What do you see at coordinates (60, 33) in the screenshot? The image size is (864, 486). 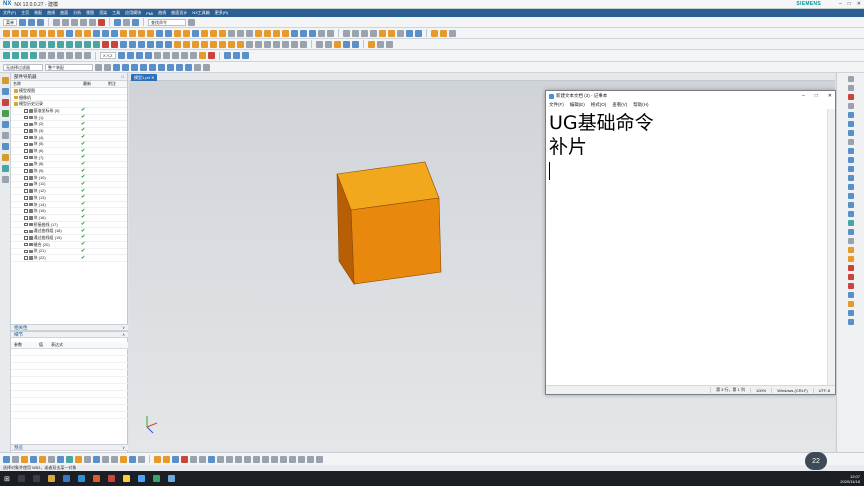 I see `sphere-icon` at bounding box center [60, 33].